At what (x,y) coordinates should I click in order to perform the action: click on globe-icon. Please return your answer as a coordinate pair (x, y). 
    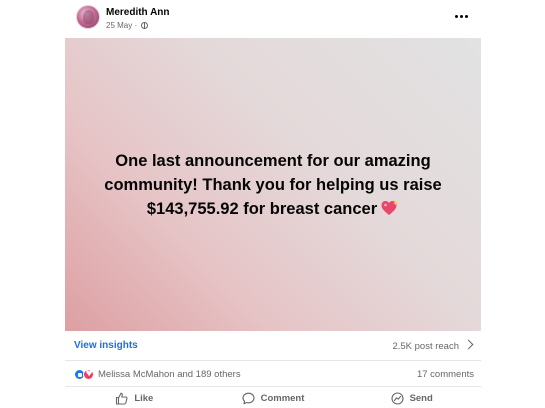
    Looking at the image, I should click on (145, 25).